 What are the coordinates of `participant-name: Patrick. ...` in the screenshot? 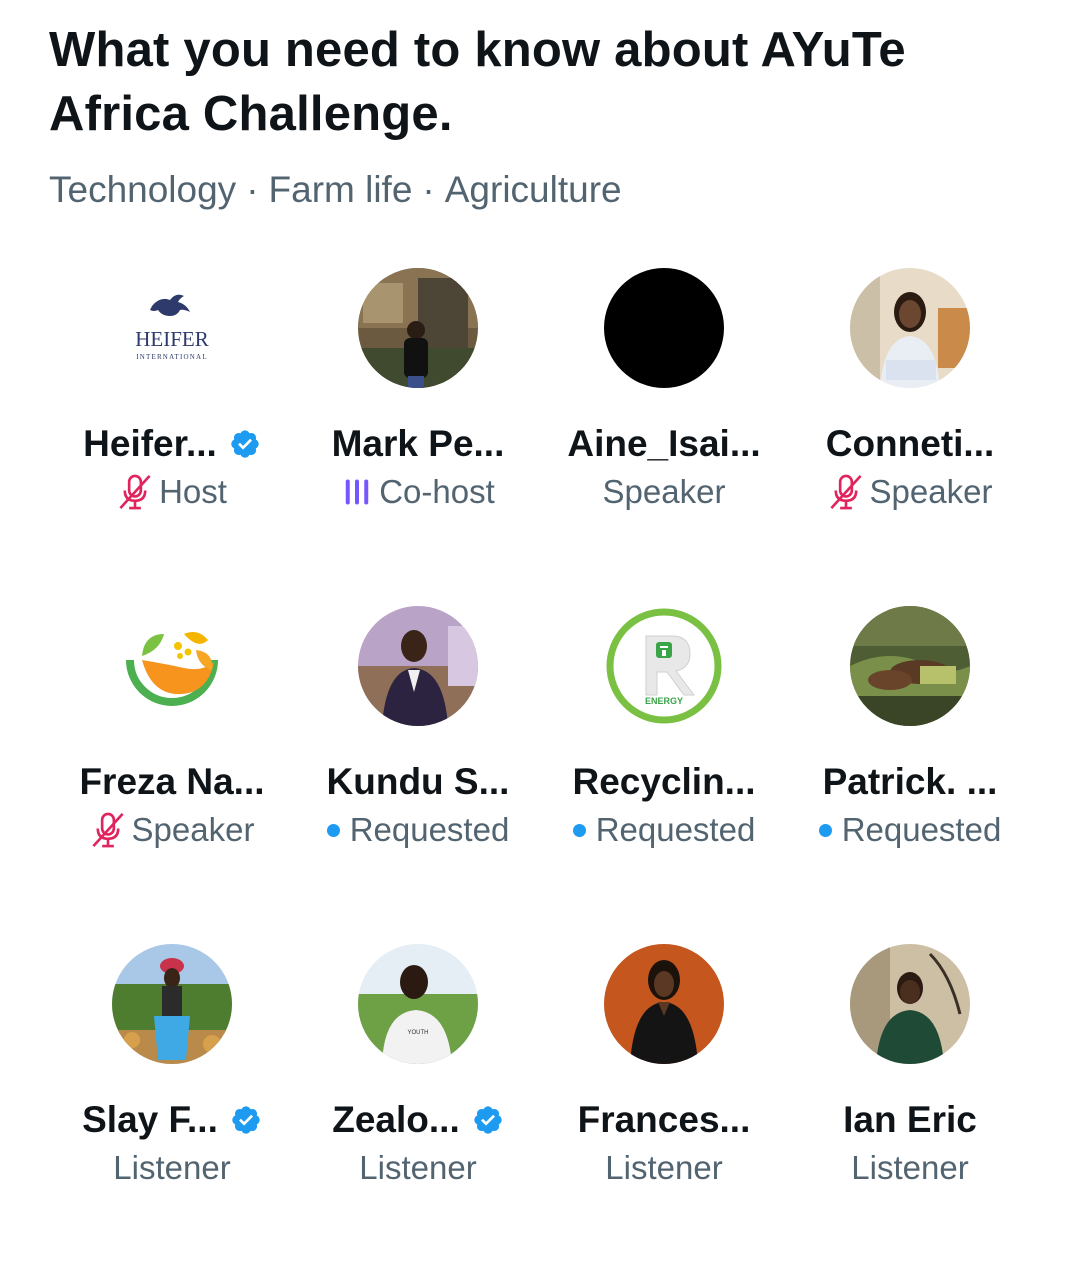 It's located at (910, 781).